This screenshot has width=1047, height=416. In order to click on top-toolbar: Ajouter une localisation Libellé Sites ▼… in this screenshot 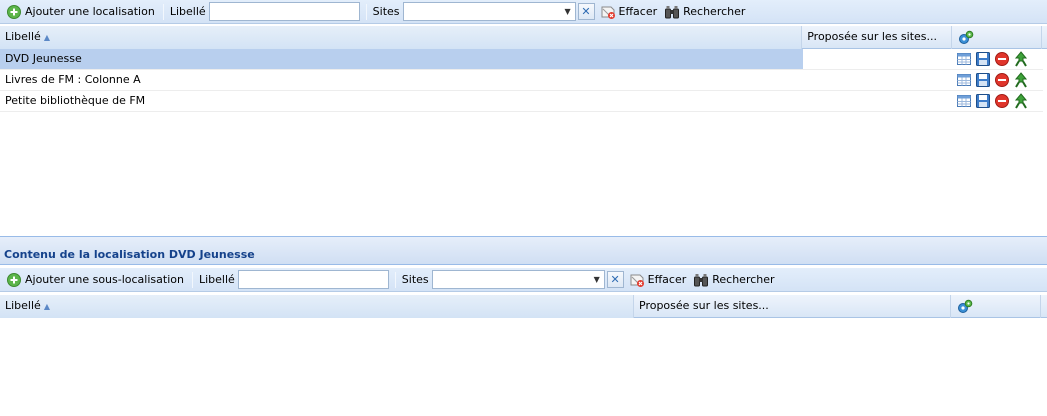, I will do `click(523, 12)`.